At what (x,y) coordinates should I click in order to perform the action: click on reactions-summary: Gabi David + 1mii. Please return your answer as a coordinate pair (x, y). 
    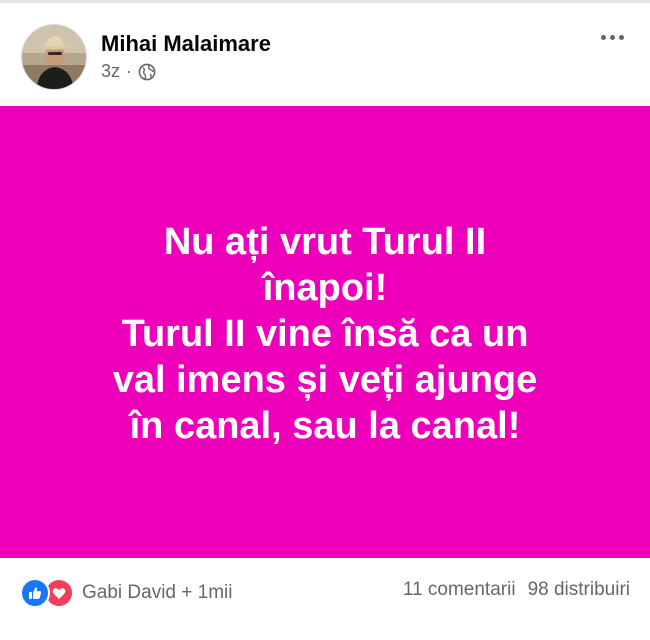
    Looking at the image, I should click on (126, 593).